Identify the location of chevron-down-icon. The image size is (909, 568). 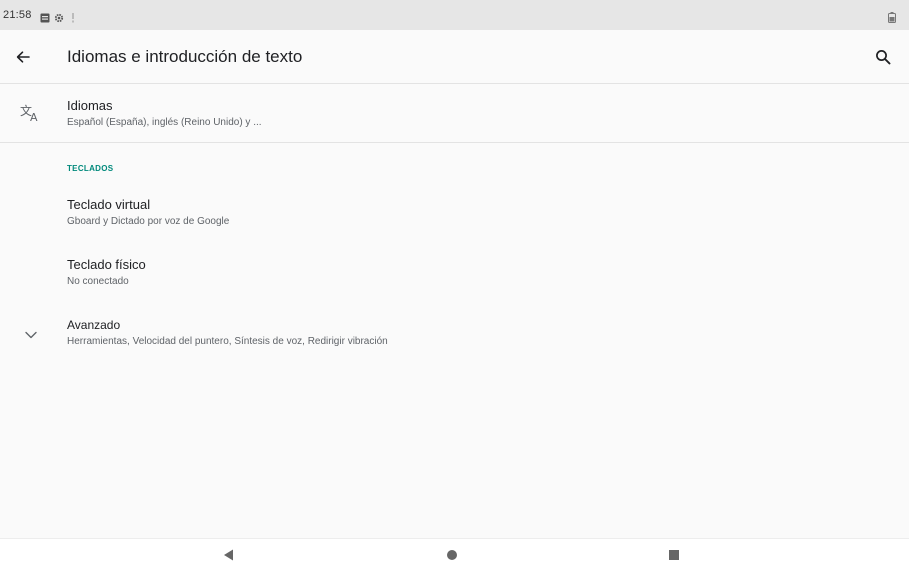
(31, 336).